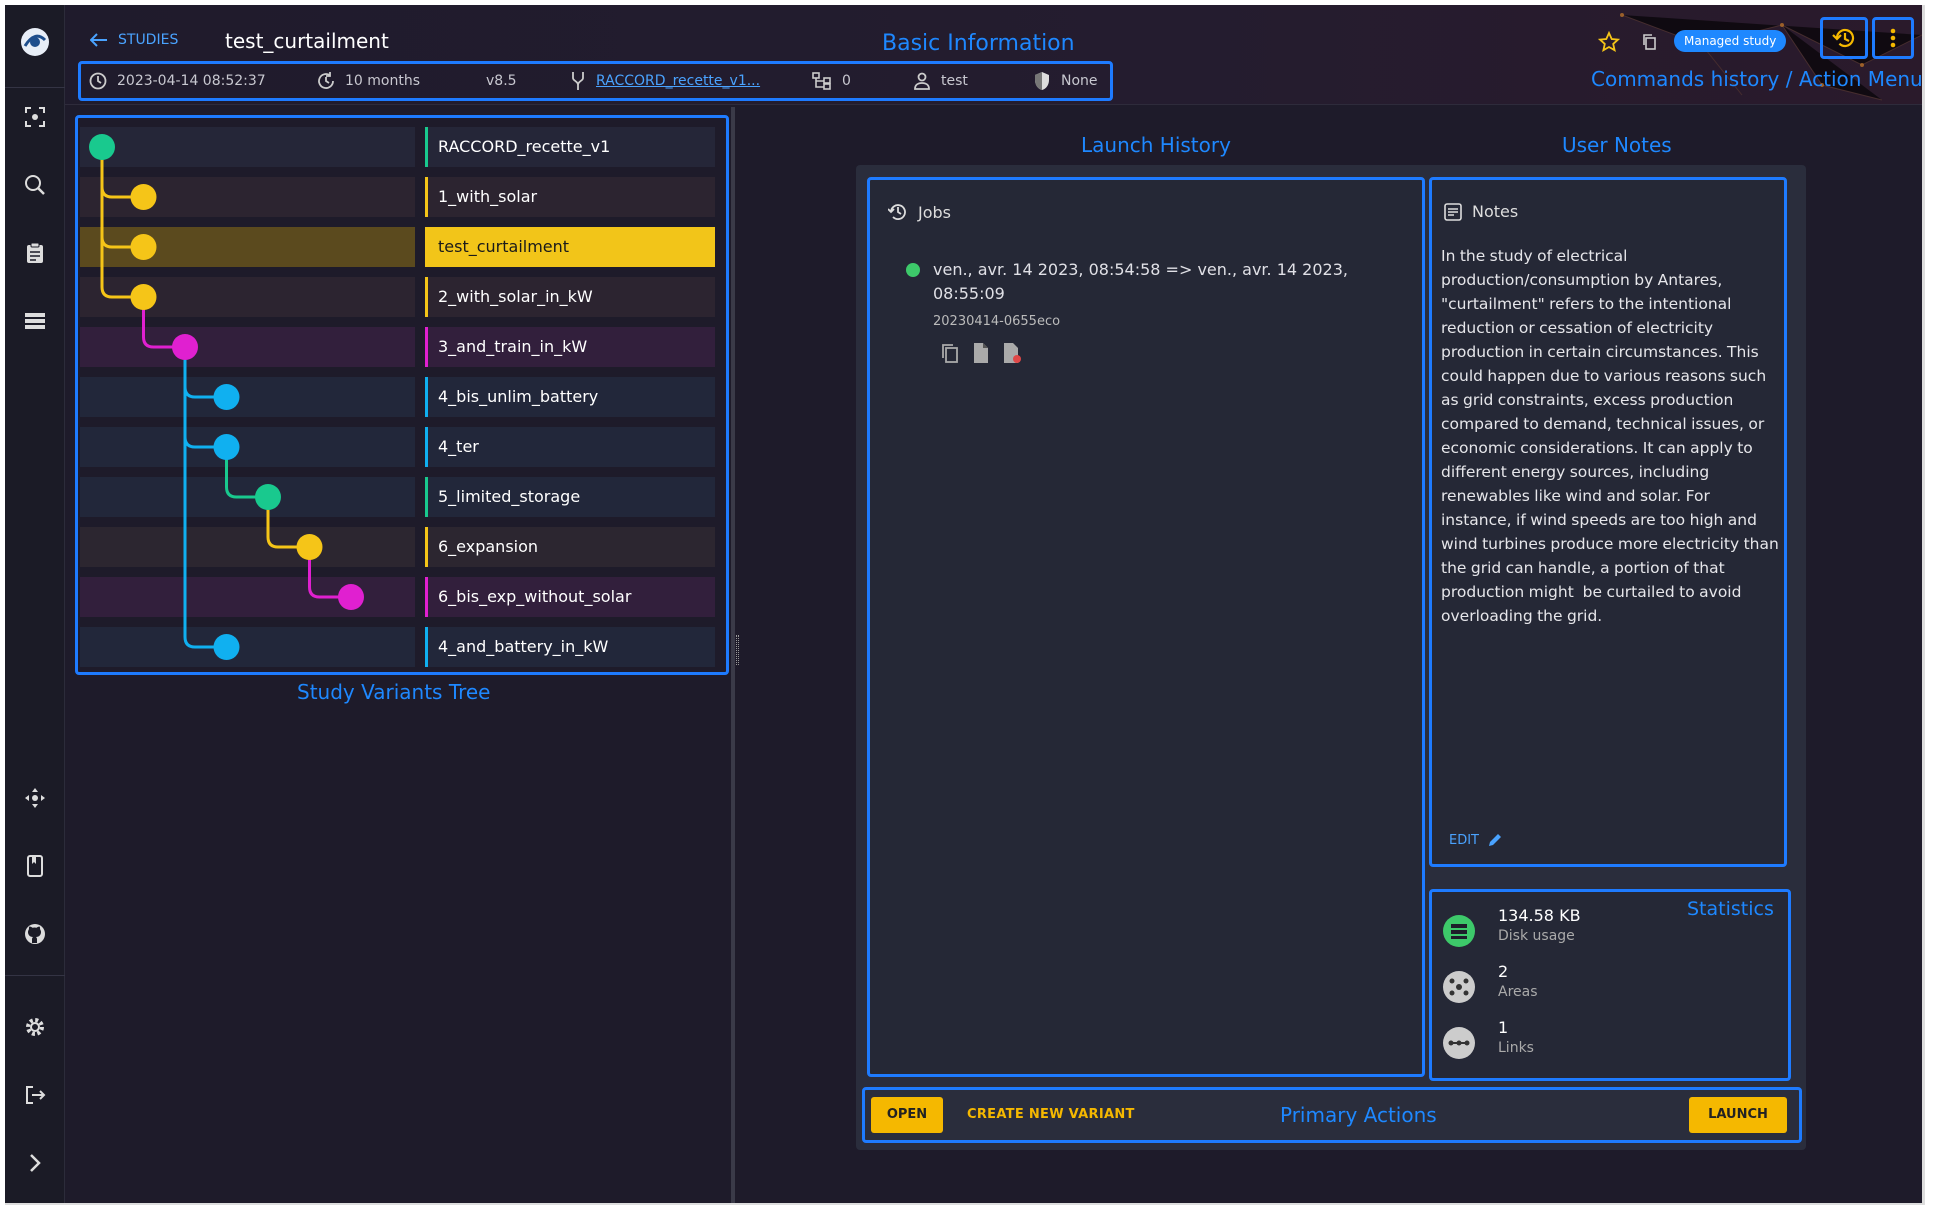 This screenshot has height=1214, width=1934. What do you see at coordinates (1495, 211) in the screenshot?
I see `notes-title: Notes` at bounding box center [1495, 211].